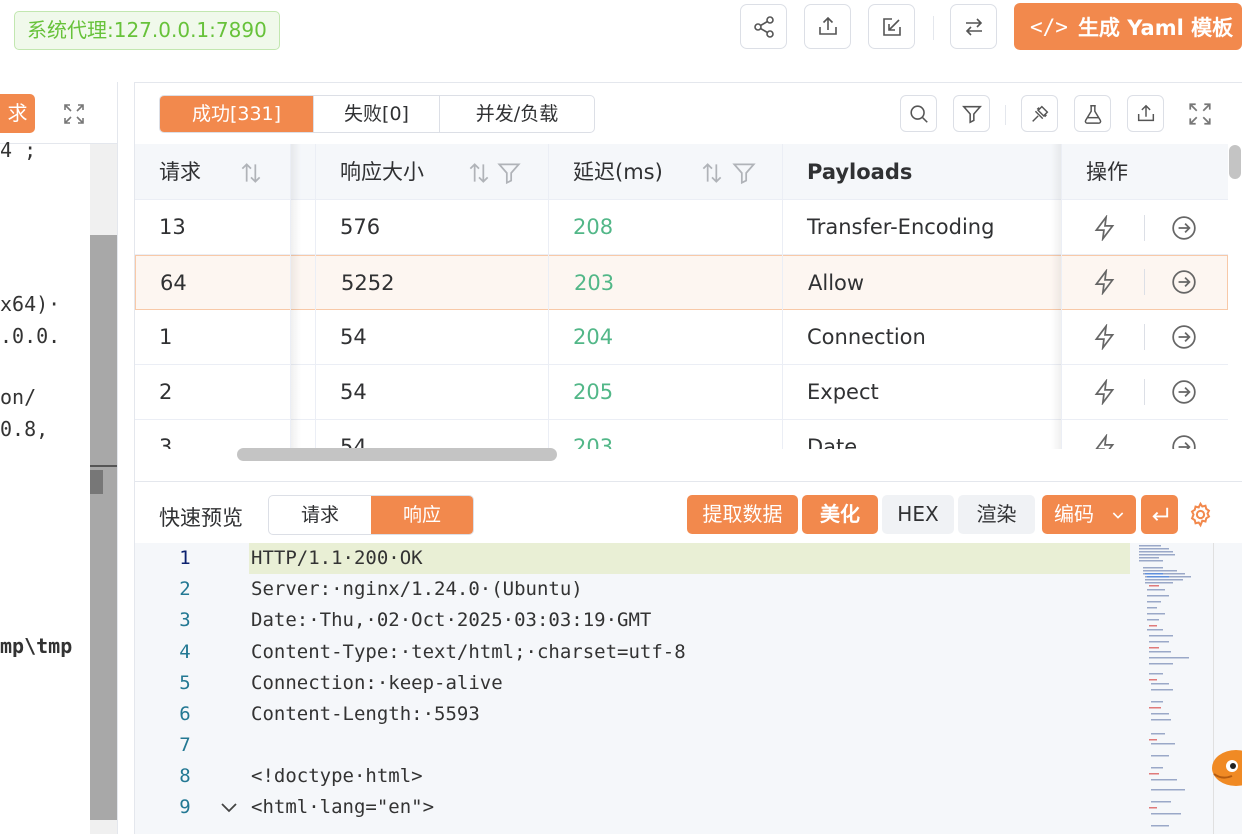  Describe the element at coordinates (836, 283) in the screenshot. I see `cell-payload: Allow` at that location.